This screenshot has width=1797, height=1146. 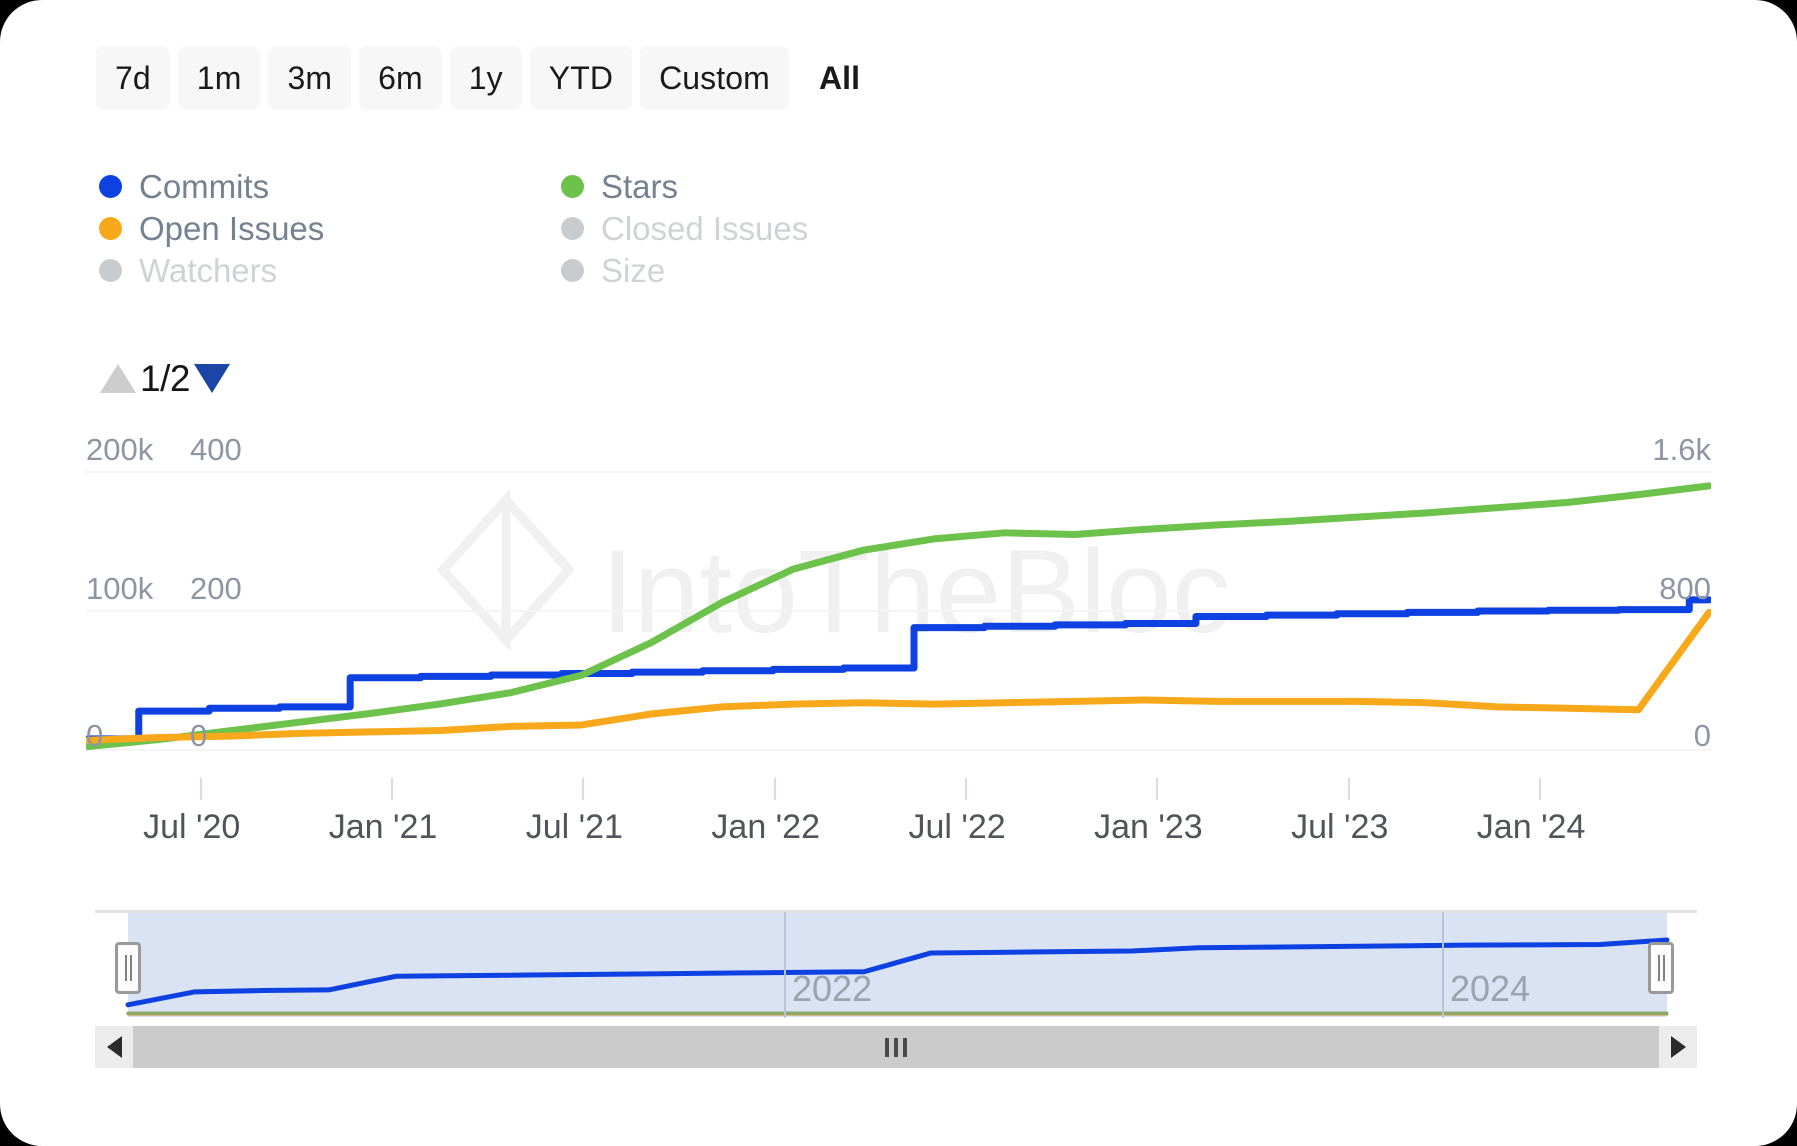 I want to click on legend-item-watchers: Watchers, so click(x=330, y=270).